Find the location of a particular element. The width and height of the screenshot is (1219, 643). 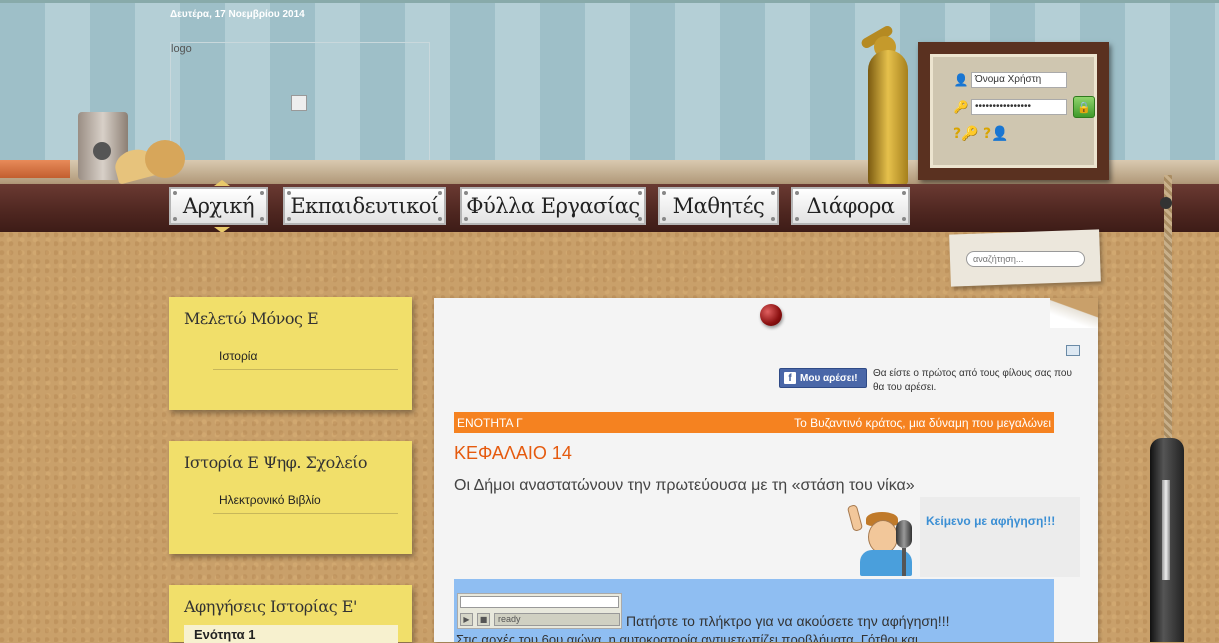

search-input is located at coordinates (1025, 259).